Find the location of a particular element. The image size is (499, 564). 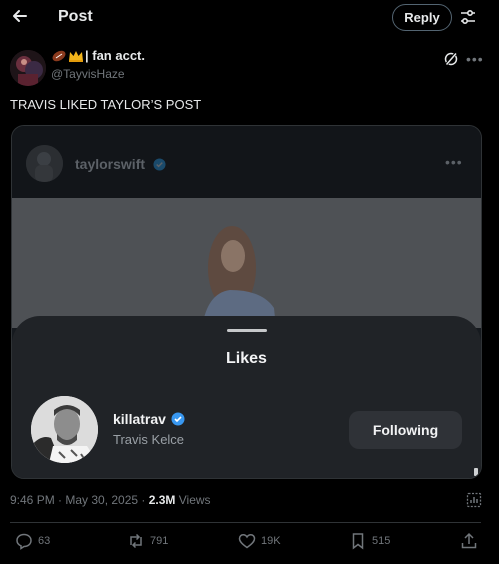

author-handle: @TayvisHaze is located at coordinates (88, 74).